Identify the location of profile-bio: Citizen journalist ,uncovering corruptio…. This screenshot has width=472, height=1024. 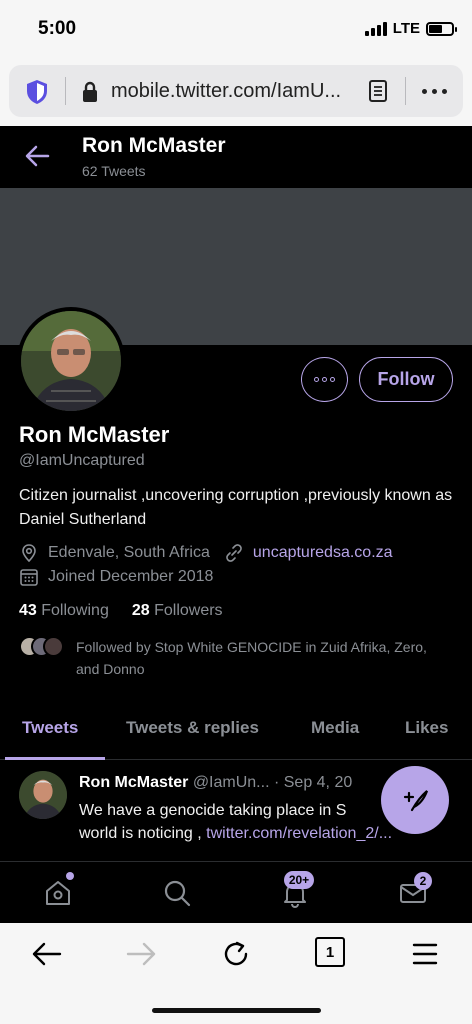
(236, 507).